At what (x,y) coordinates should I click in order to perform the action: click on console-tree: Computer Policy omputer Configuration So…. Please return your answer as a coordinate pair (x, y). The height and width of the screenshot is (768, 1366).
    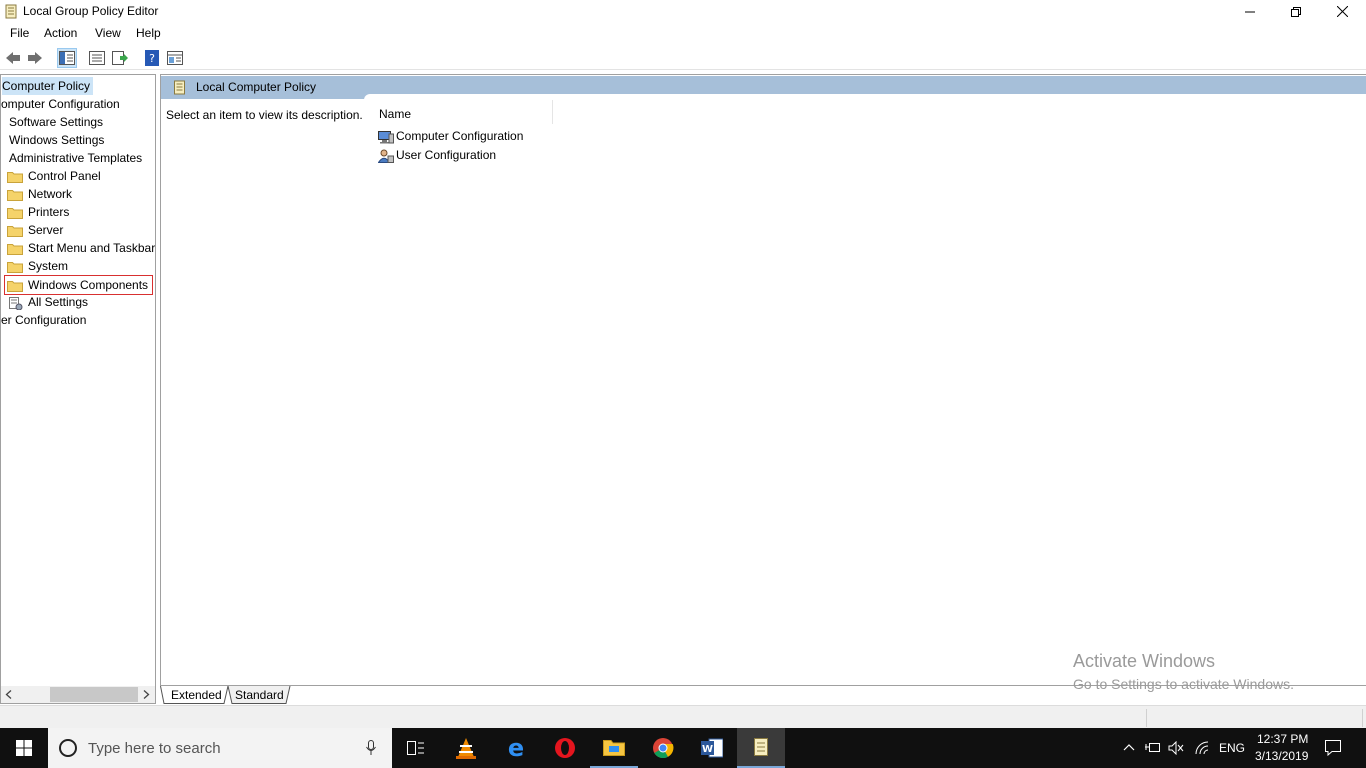
    Looking at the image, I should click on (78, 389).